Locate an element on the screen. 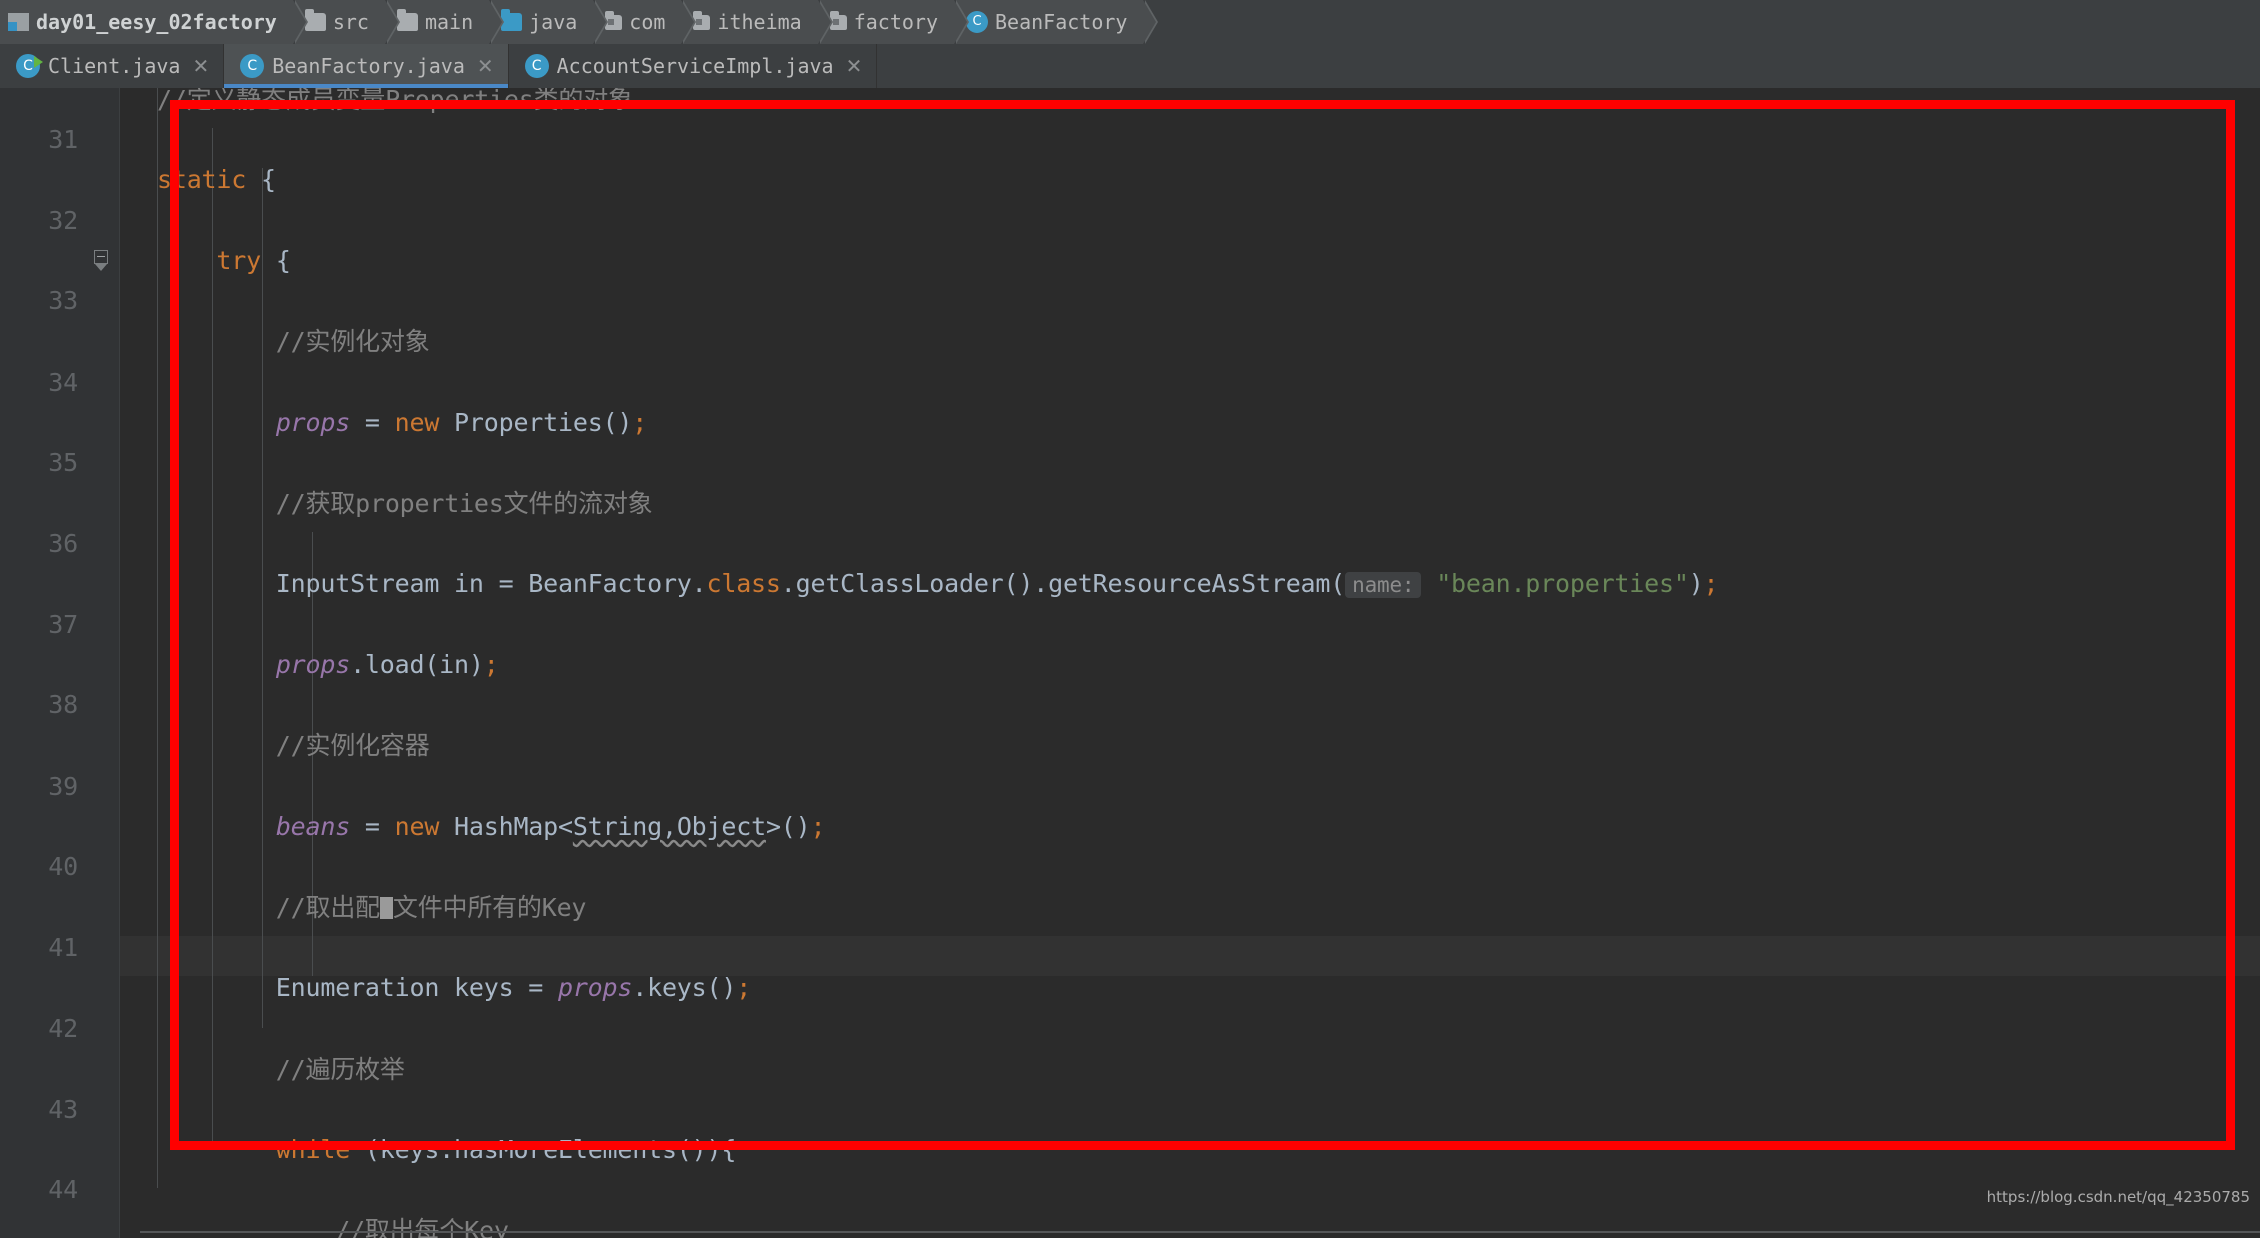  code-text: //获取properties文件的流对象 is located at coordinates (405, 503).